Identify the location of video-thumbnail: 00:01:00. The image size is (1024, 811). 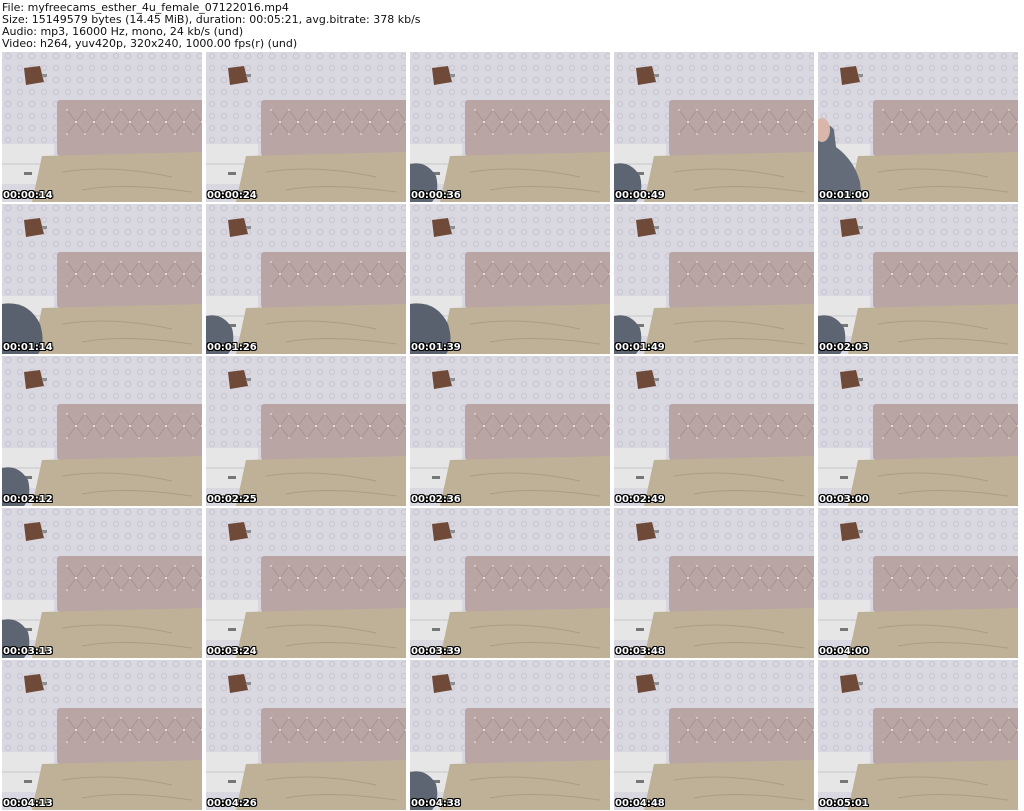
(918, 127).